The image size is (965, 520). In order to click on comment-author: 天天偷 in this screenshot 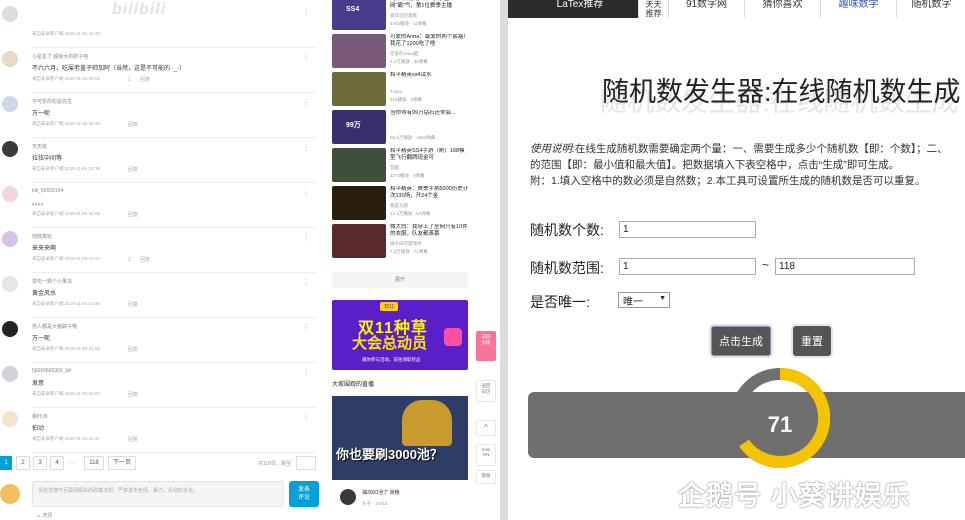, I will do `click(39, 146)`.